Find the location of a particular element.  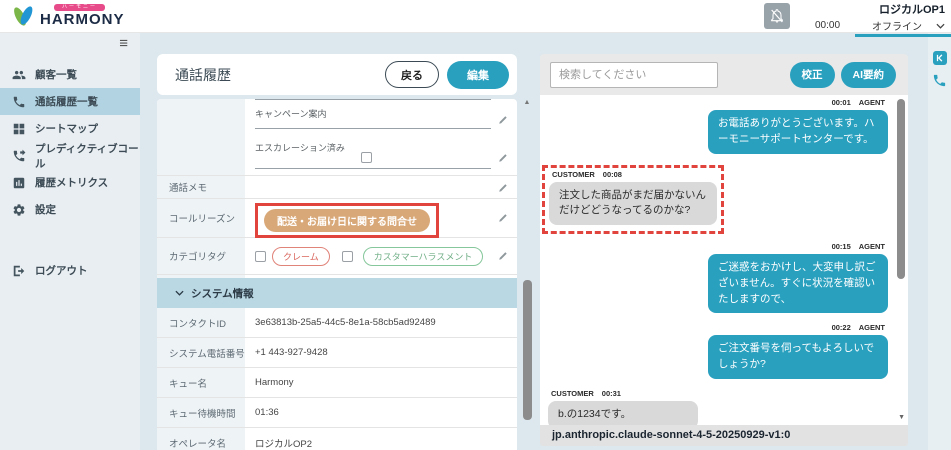

queue-wait-value: 01:36 is located at coordinates (267, 412).